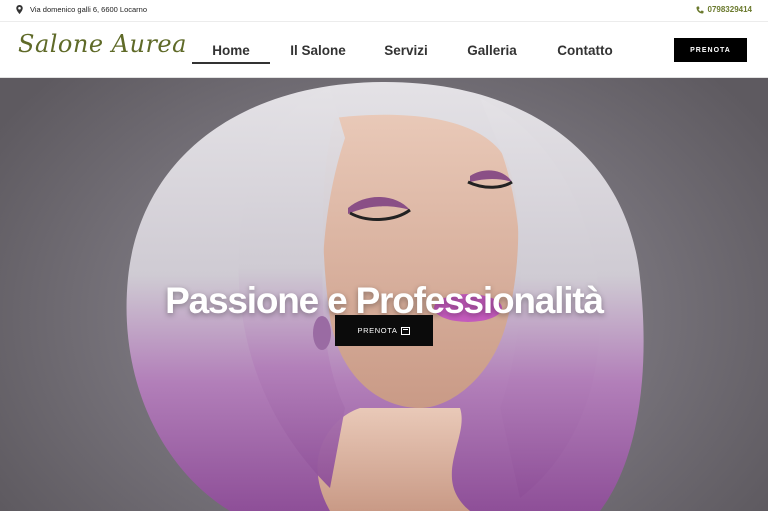 This screenshot has width=768, height=511. I want to click on phone-link: 0798329414, so click(724, 9).